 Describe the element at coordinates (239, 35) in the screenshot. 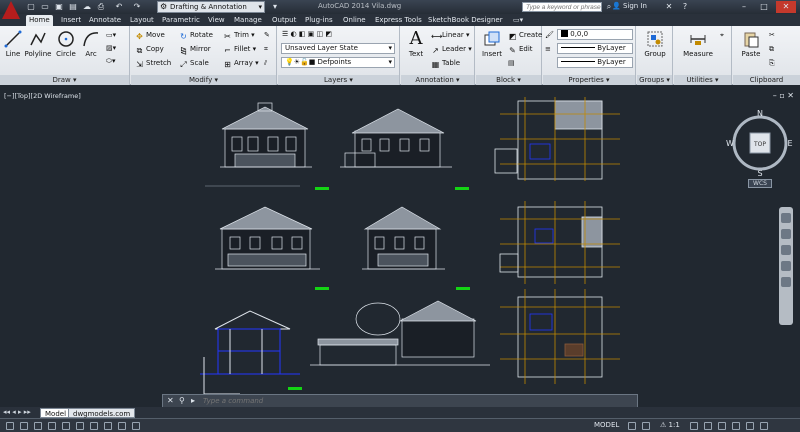

I see `trim-button: ✂ Trim ▾` at that location.